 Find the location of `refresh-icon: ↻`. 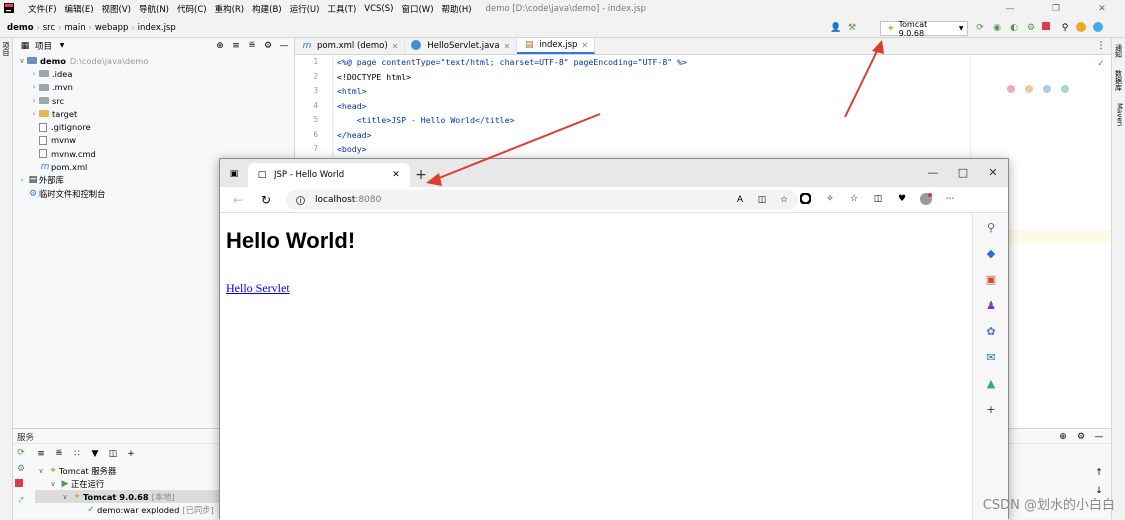

refresh-icon: ↻ is located at coordinates (266, 200).